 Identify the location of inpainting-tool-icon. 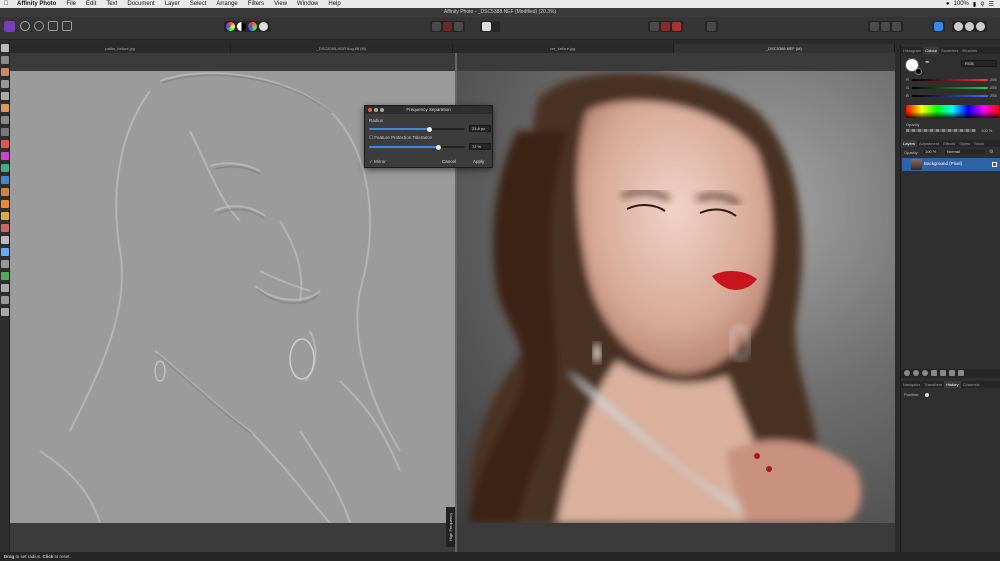
(5, 204).